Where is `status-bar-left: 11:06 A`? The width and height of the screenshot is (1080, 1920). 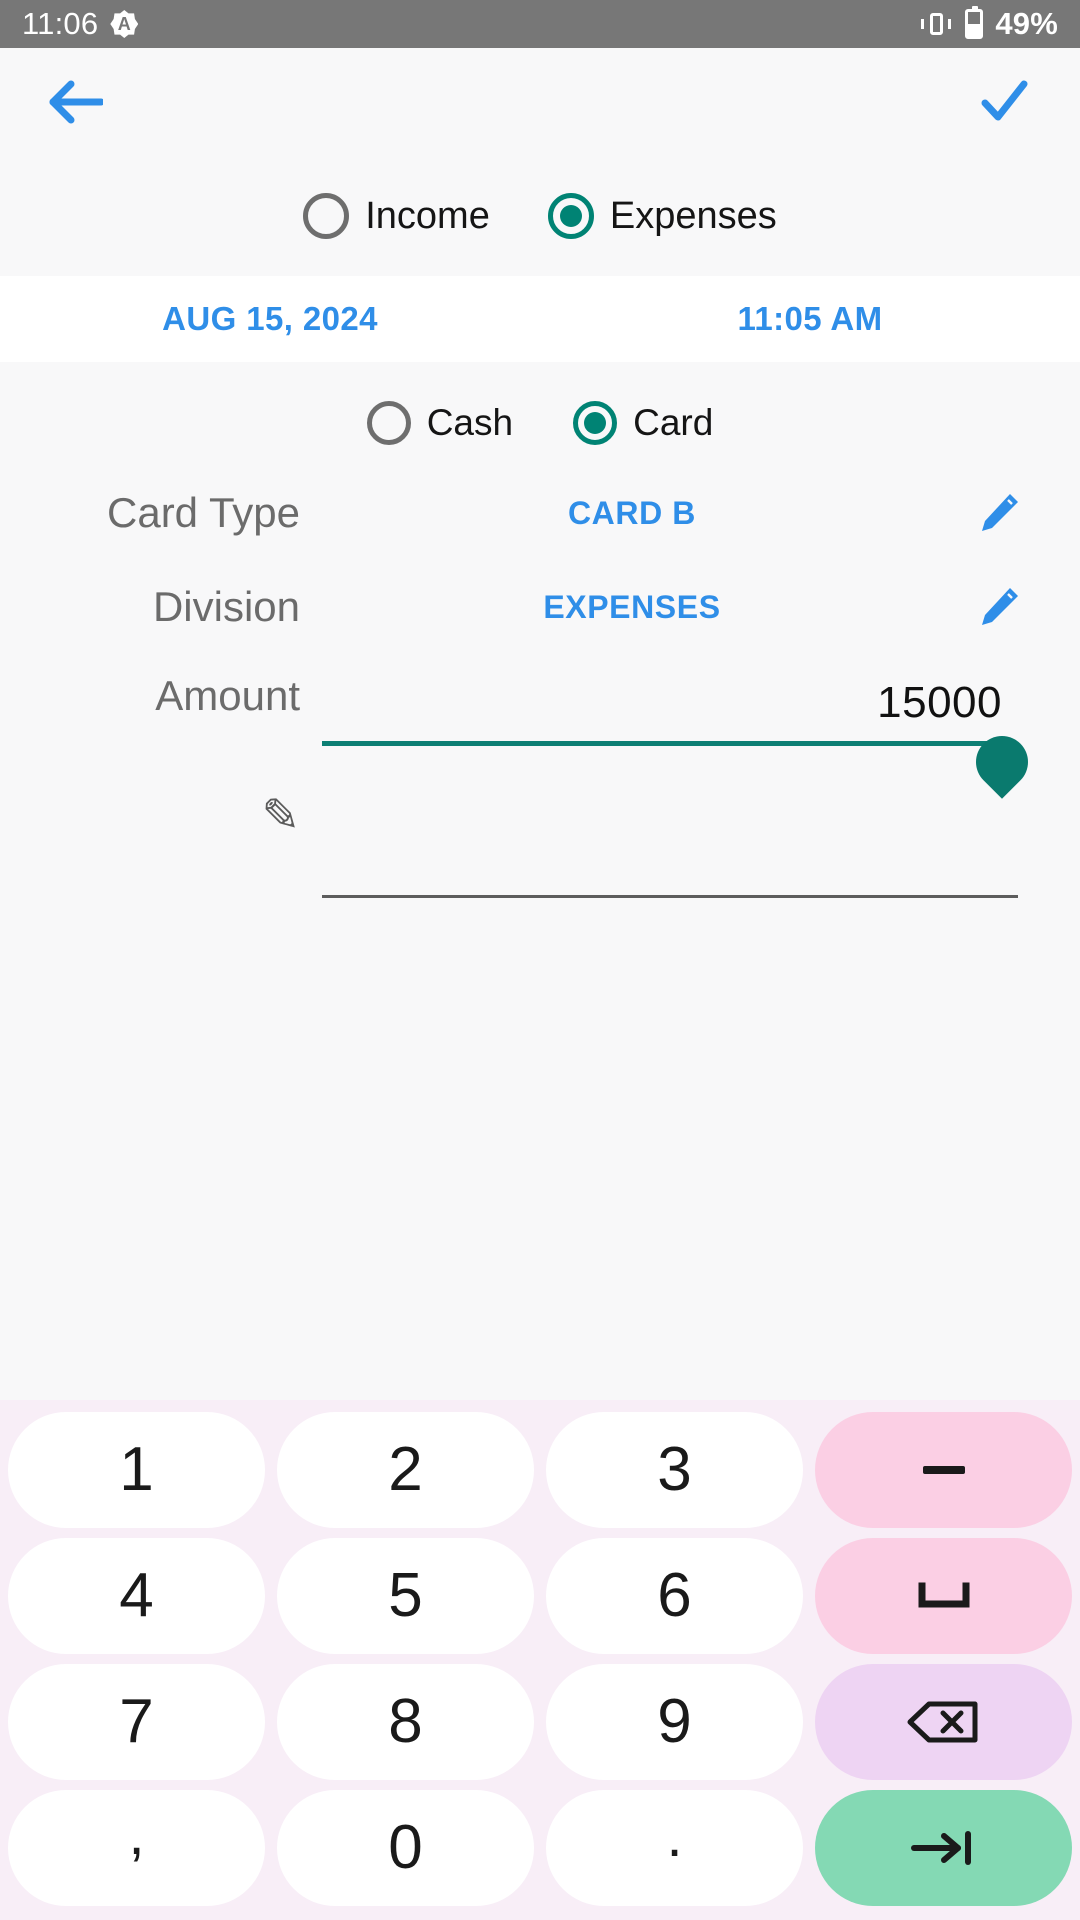
status-bar-left: 11:06 A is located at coordinates (80, 24).